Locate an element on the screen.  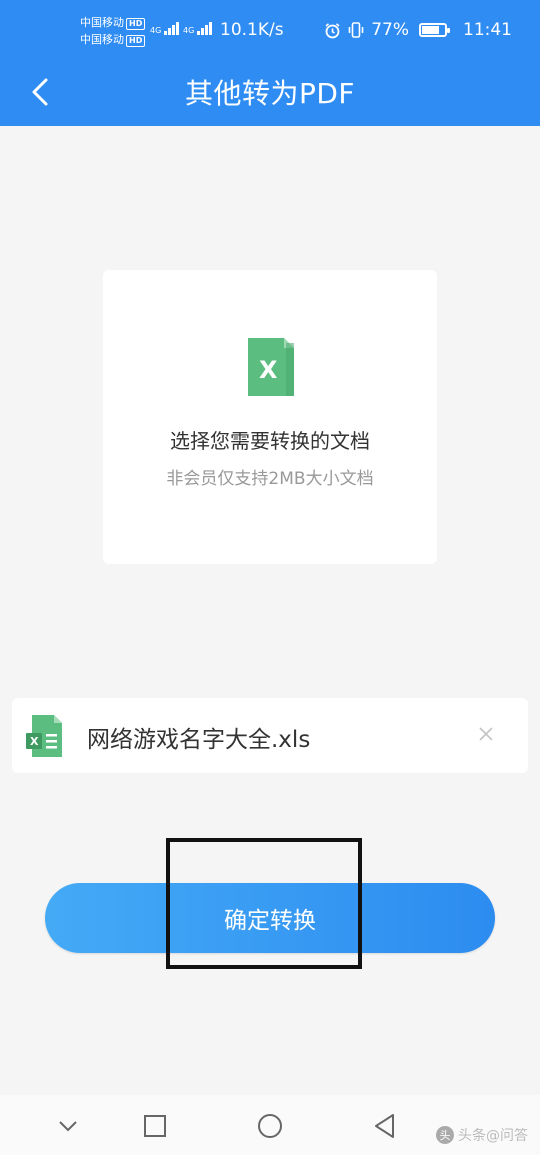
watermark: 头 头条@问答 is located at coordinates (482, 1135).